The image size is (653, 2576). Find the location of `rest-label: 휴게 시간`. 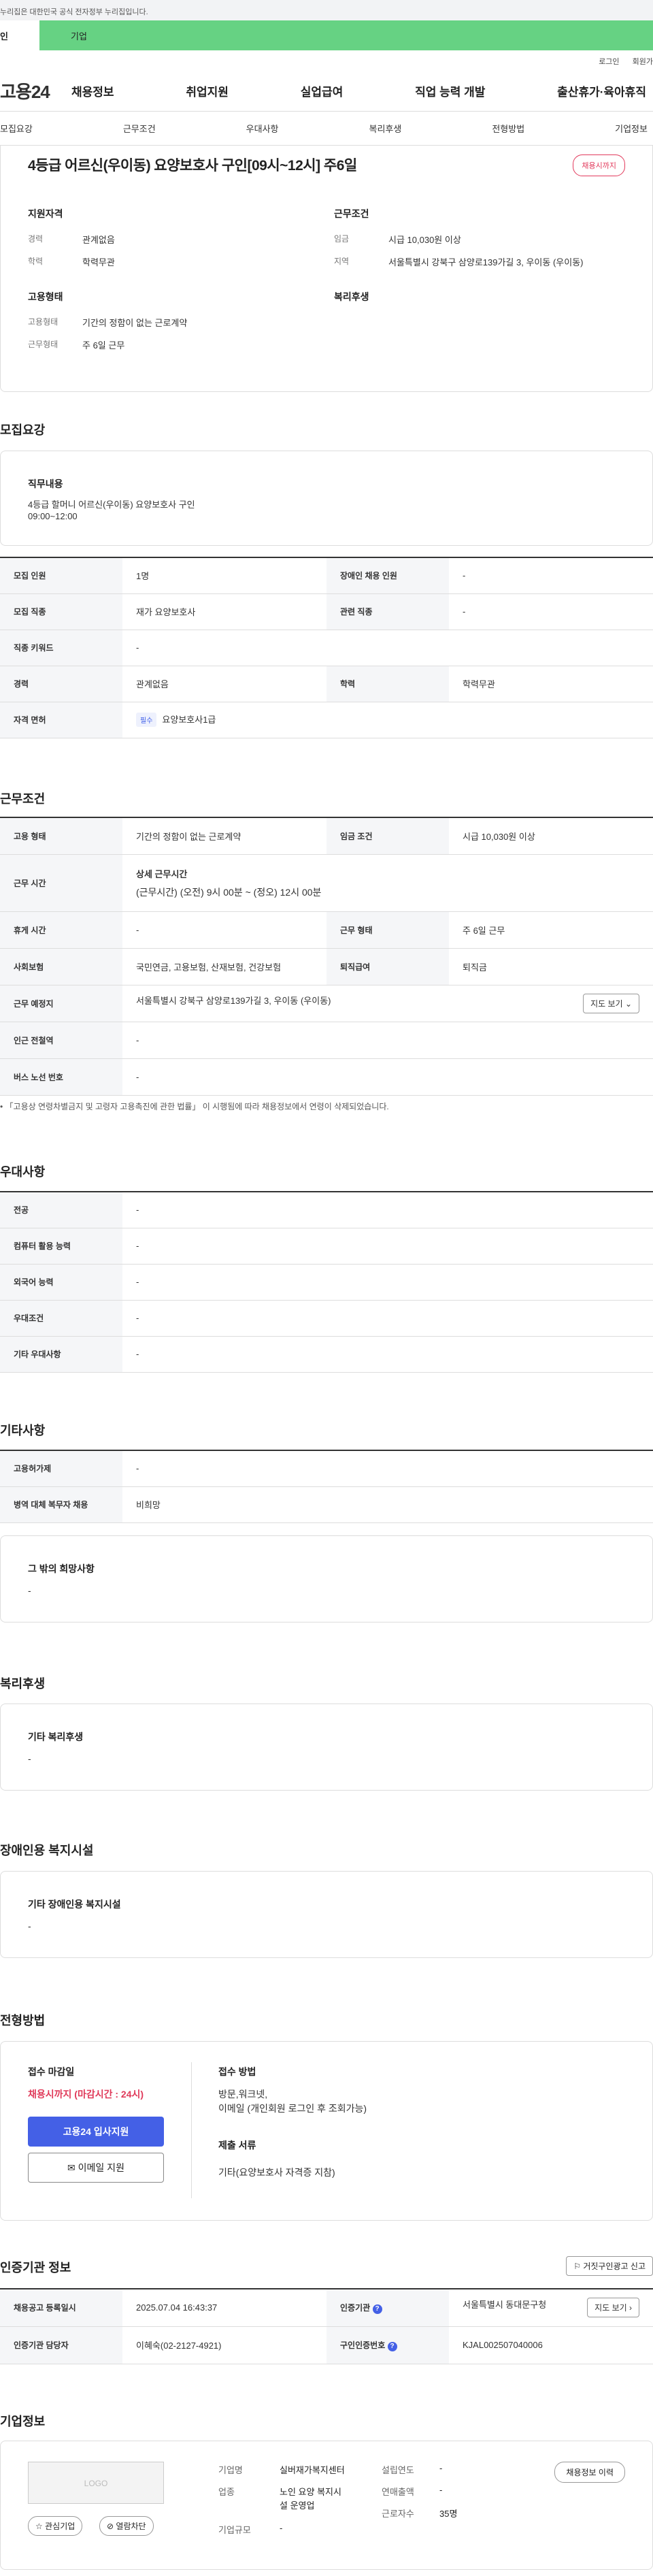

rest-label: 휴게 시간 is located at coordinates (61, 930).